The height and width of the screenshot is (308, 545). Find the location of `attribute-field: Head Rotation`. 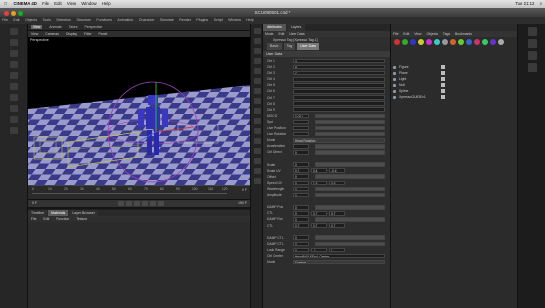

attribute-field: Head Rotation is located at coordinates (339, 140).